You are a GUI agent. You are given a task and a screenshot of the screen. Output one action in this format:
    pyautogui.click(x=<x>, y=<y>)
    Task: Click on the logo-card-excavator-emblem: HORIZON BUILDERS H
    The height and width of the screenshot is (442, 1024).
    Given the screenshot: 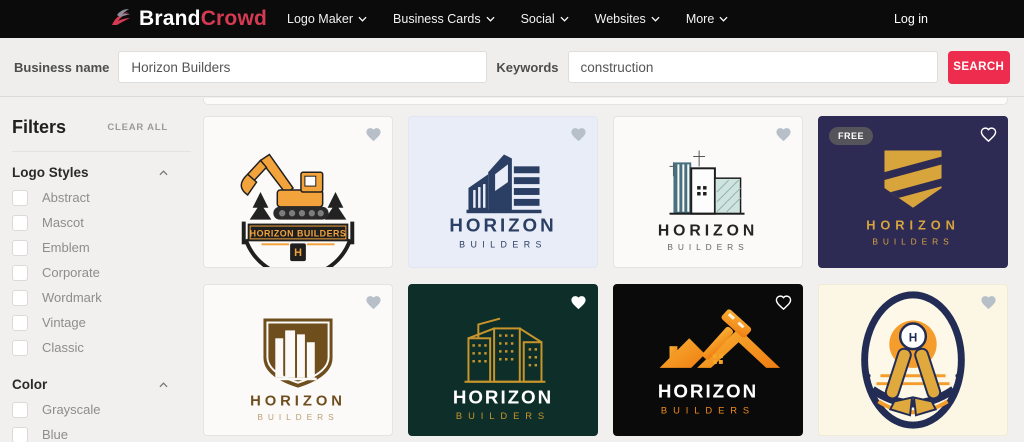 What is the action you would take?
    pyautogui.click(x=298, y=192)
    